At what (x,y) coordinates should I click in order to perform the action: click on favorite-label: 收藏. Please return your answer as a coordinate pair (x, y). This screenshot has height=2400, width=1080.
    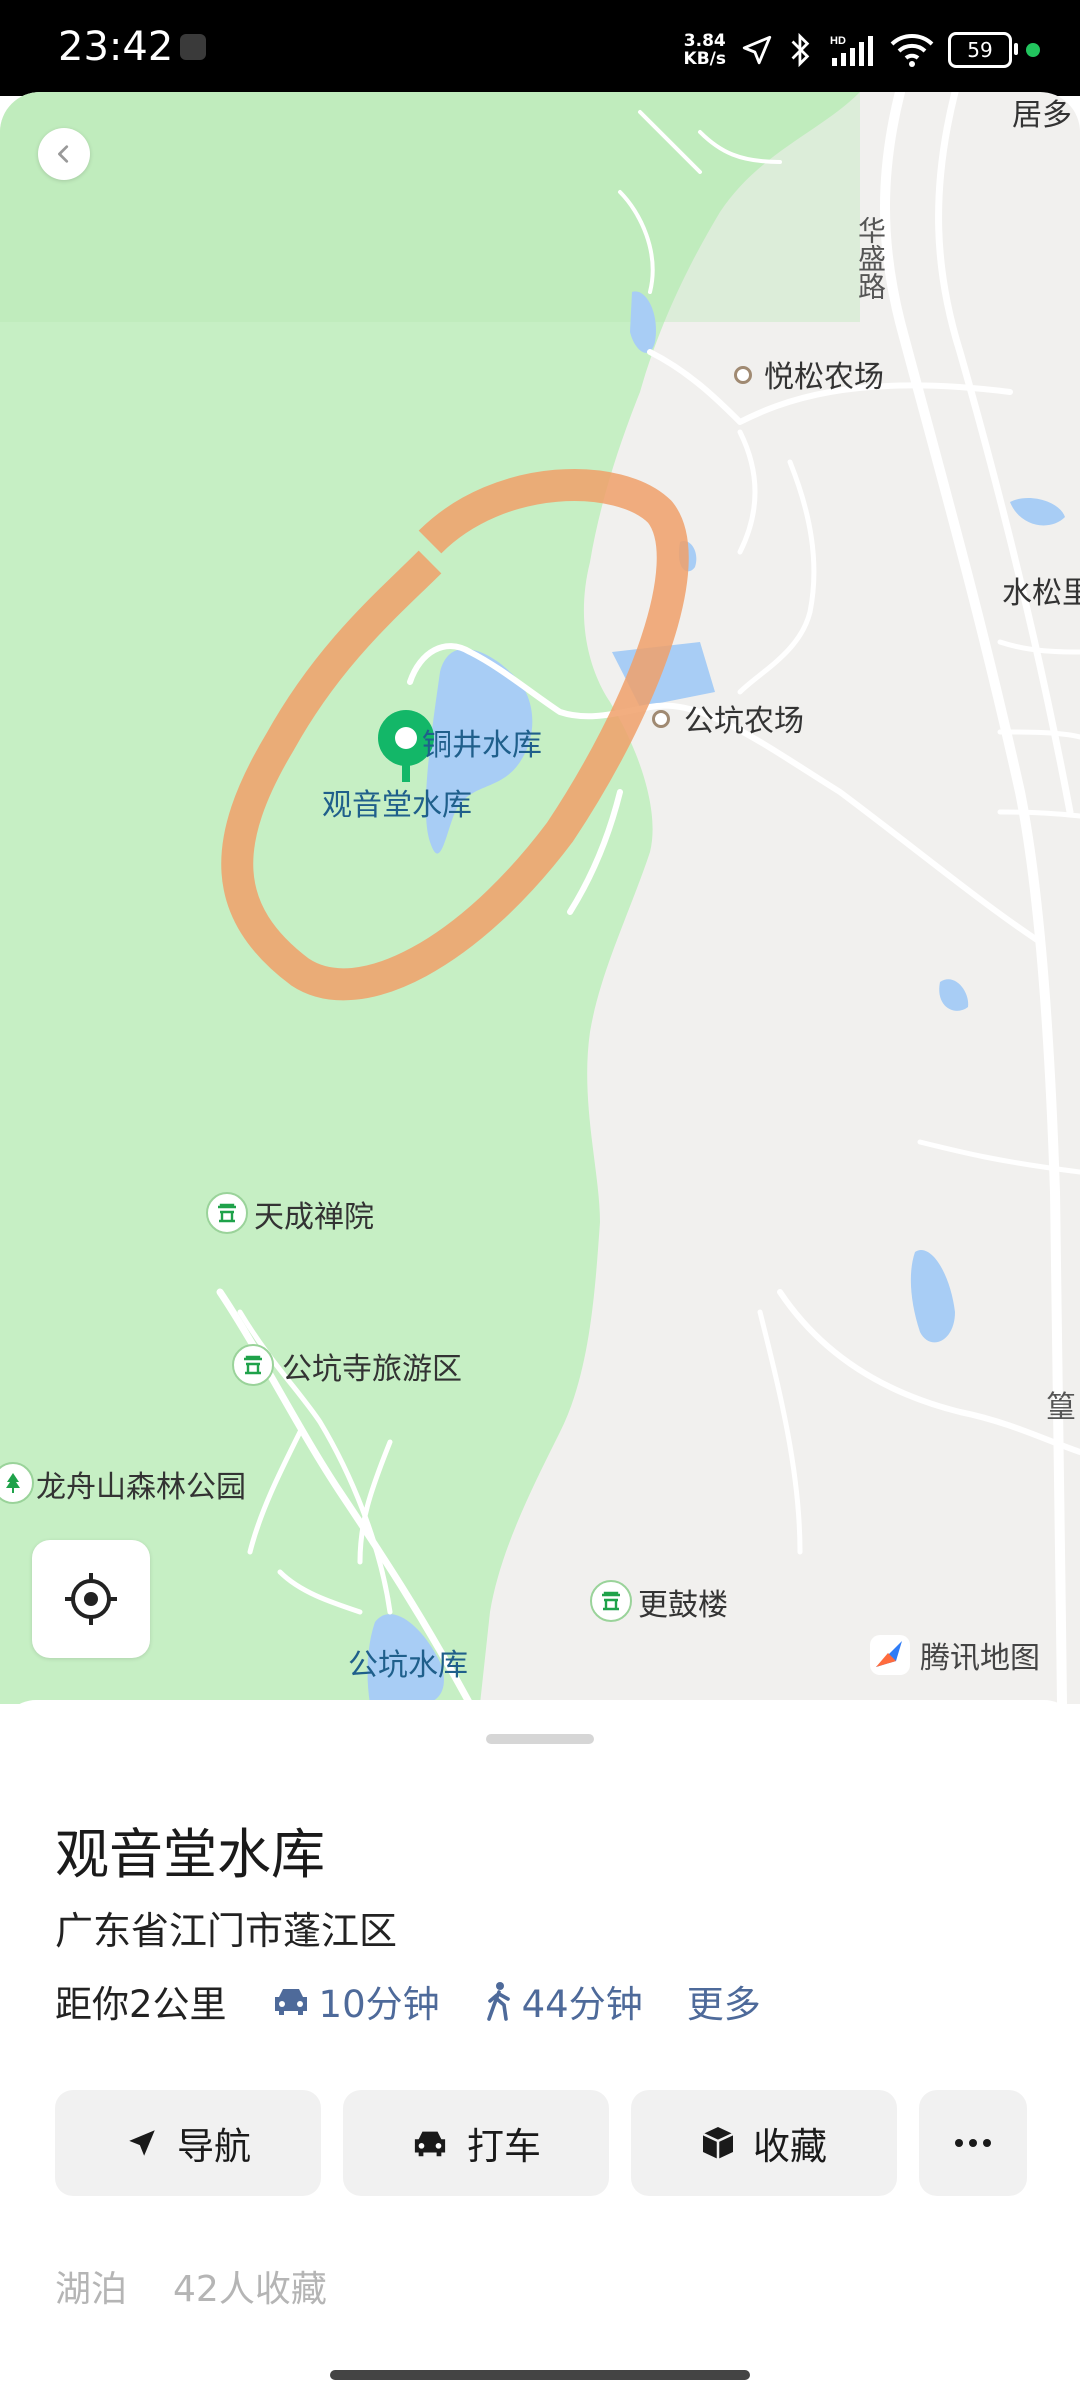
    Looking at the image, I should click on (790, 2146).